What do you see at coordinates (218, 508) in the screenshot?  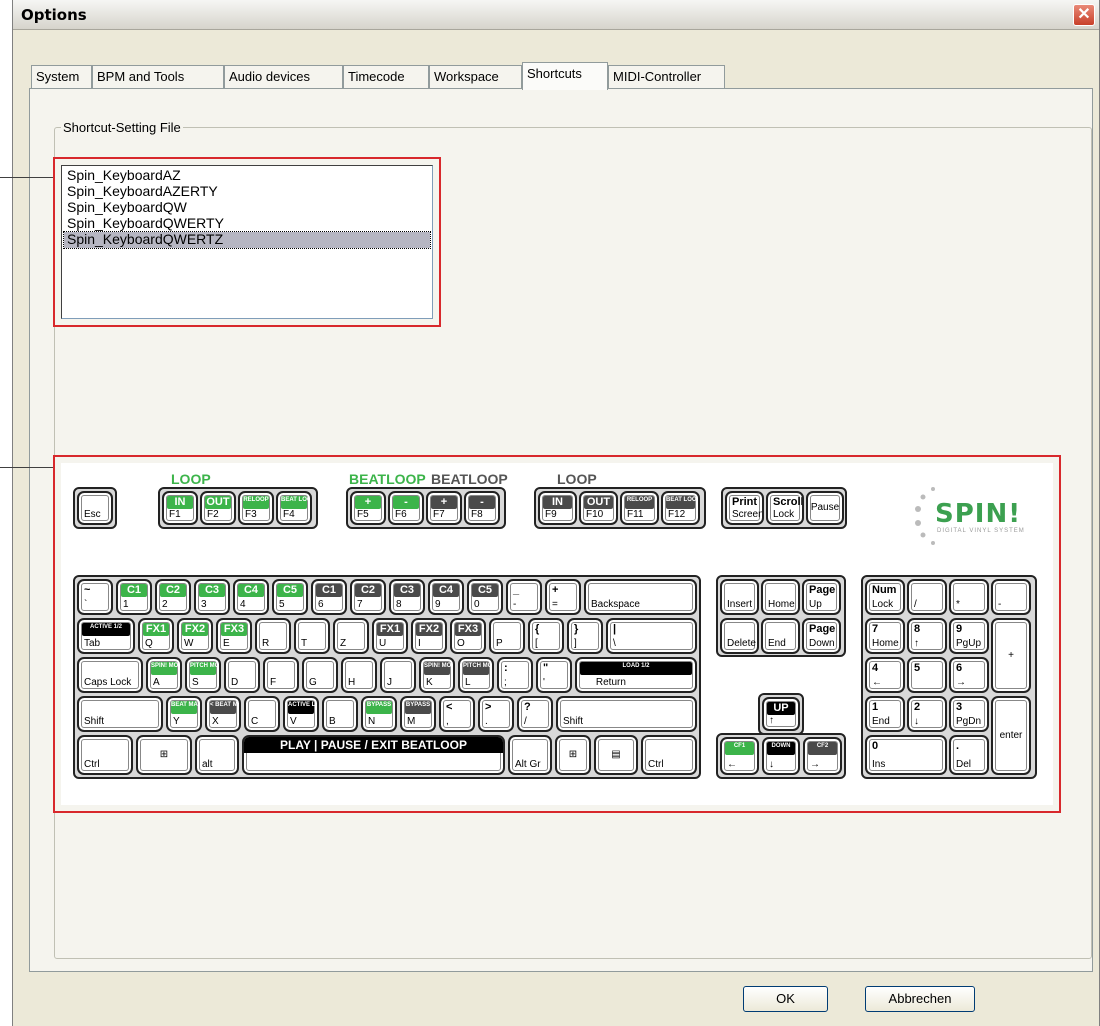 I see `key-f2: OUT F2` at bounding box center [218, 508].